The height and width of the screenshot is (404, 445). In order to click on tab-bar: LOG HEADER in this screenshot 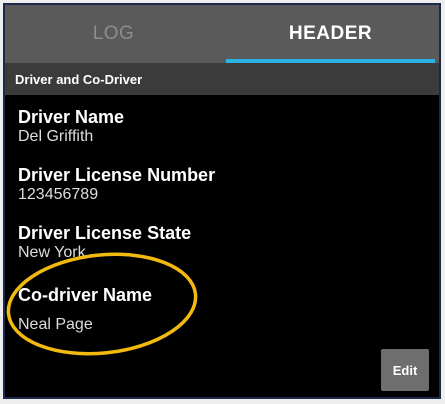, I will do `click(222, 34)`.